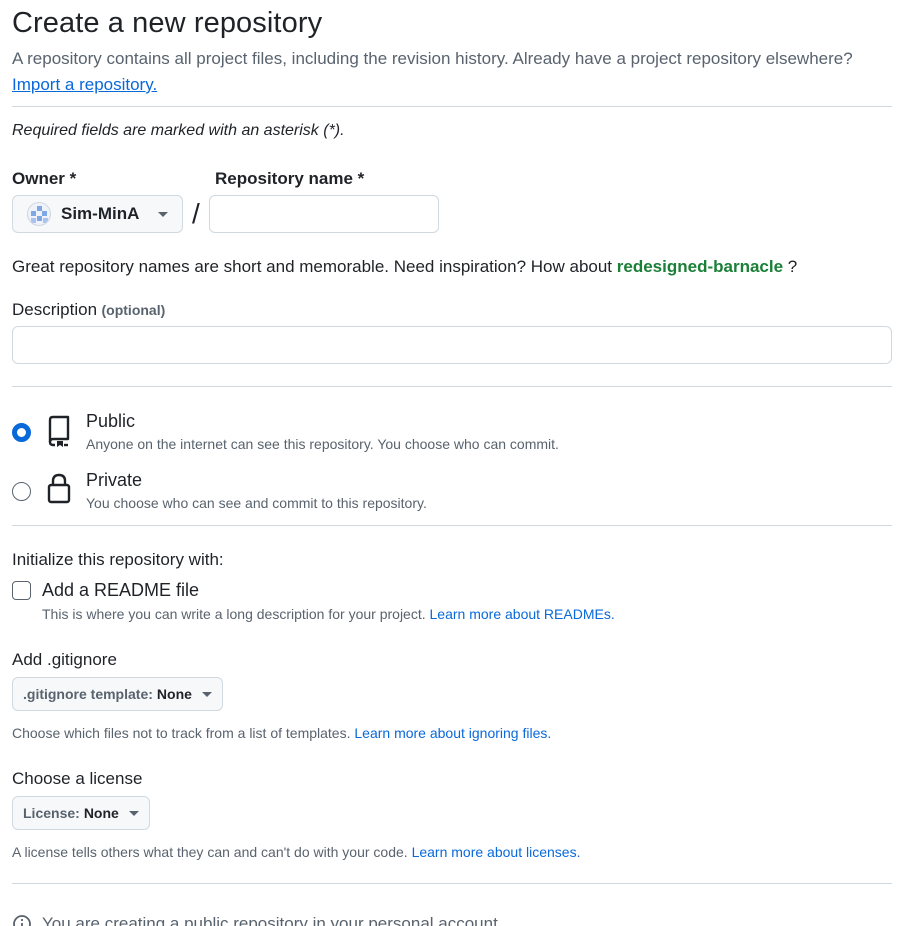 This screenshot has width=904, height=926. I want to click on suggestion-suffix: ?, so click(792, 266).